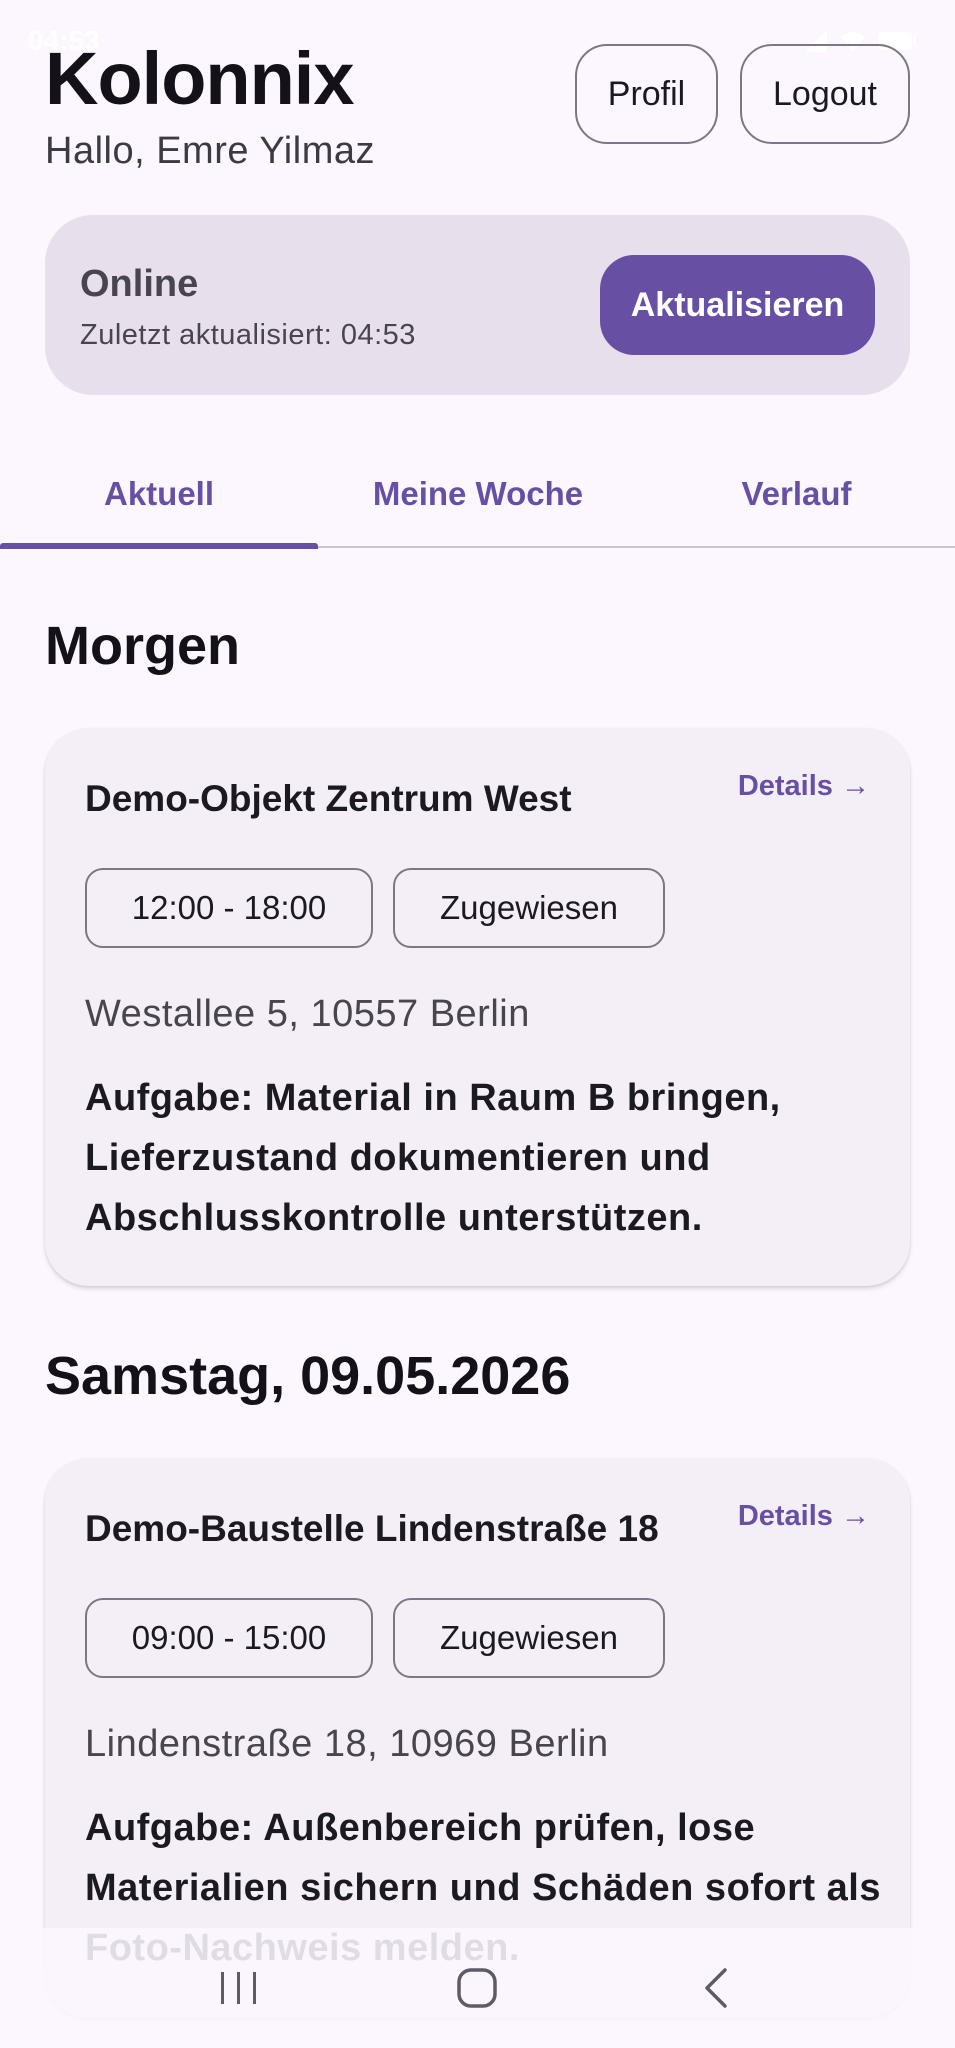 The image size is (955, 2048). What do you see at coordinates (347, 1744) in the screenshot?
I see `assignment-address: Lindenstraße 18, 10969 Berlin` at bounding box center [347, 1744].